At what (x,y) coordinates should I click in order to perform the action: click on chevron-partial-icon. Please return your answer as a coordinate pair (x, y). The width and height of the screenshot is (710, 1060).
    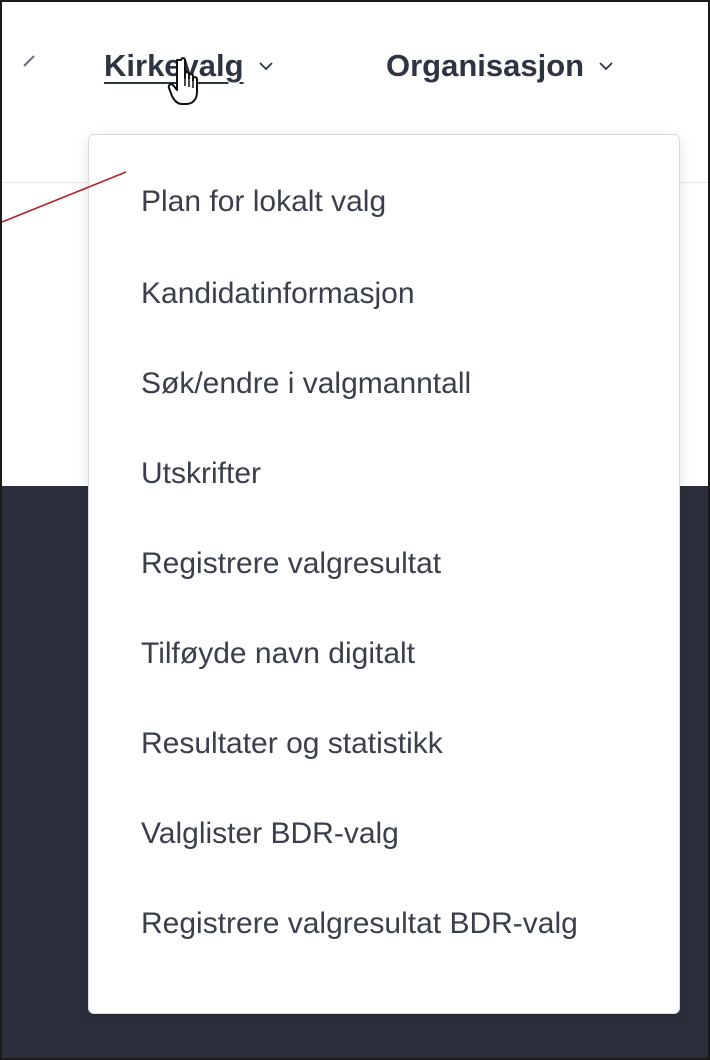
    Looking at the image, I should click on (29, 61).